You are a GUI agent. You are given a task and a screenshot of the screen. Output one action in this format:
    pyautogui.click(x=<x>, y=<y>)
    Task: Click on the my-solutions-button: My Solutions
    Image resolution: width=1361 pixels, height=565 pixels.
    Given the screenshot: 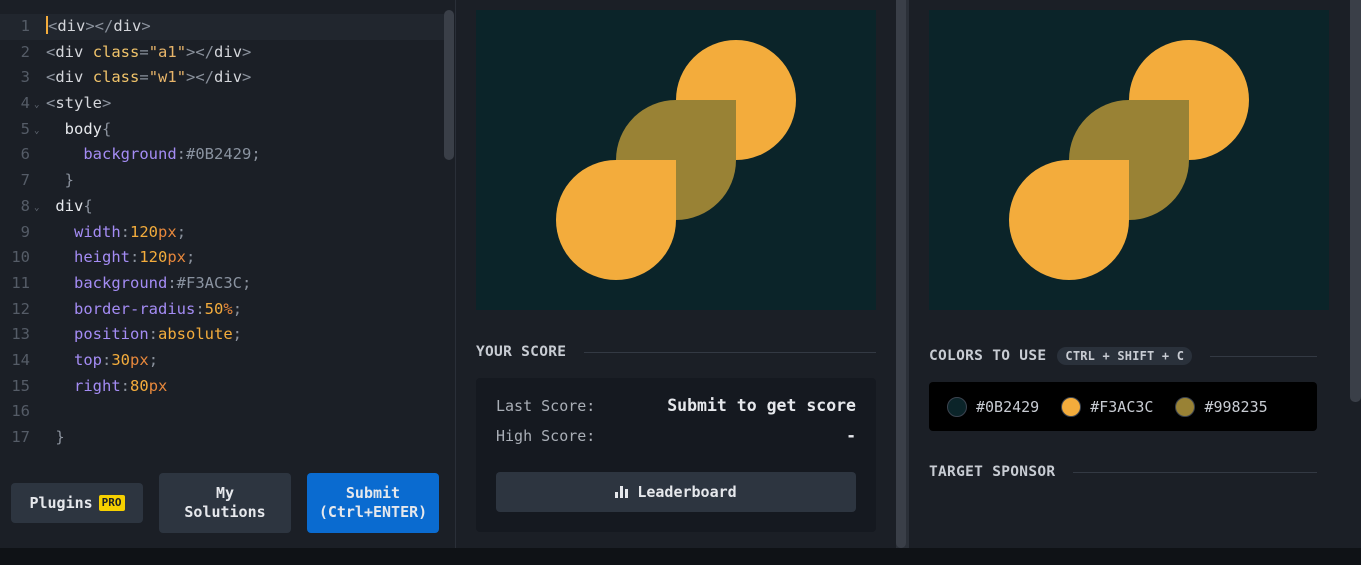 What is the action you would take?
    pyautogui.click(x=225, y=503)
    